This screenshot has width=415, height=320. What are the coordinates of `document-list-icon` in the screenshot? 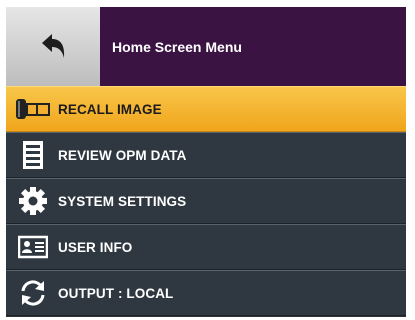 It's located at (33, 155).